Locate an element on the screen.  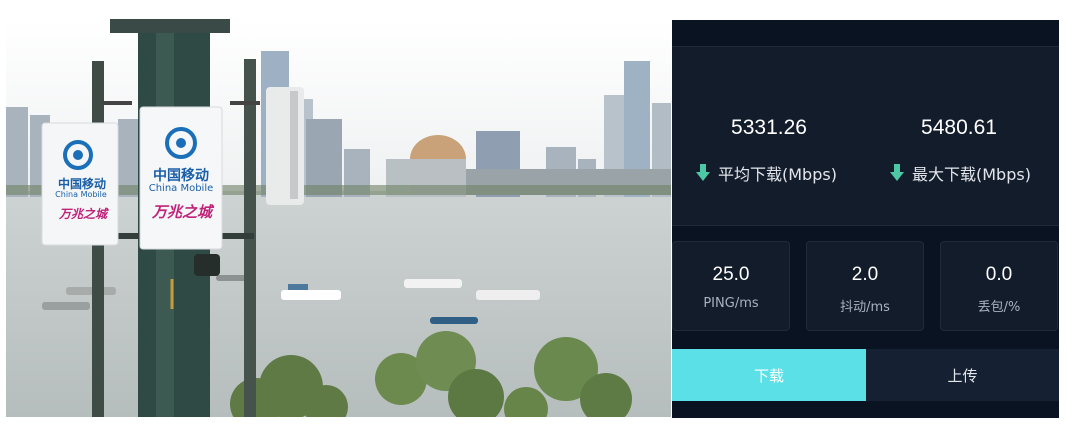
brand-cn-right: 中国移动 is located at coordinates (181, 176).